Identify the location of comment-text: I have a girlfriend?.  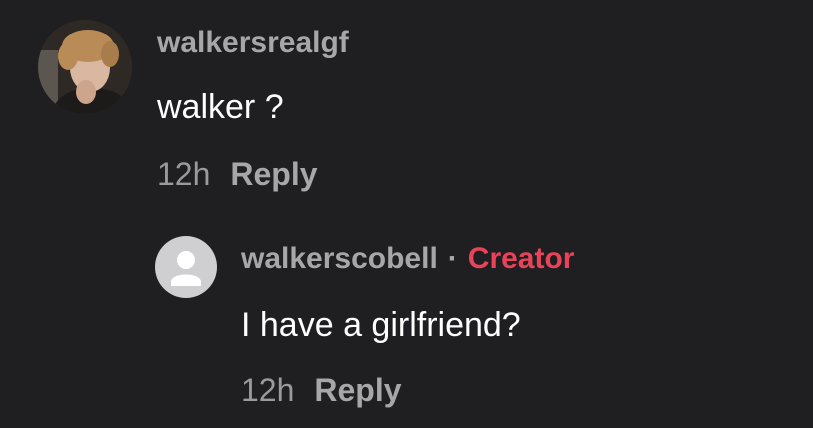
(381, 325).